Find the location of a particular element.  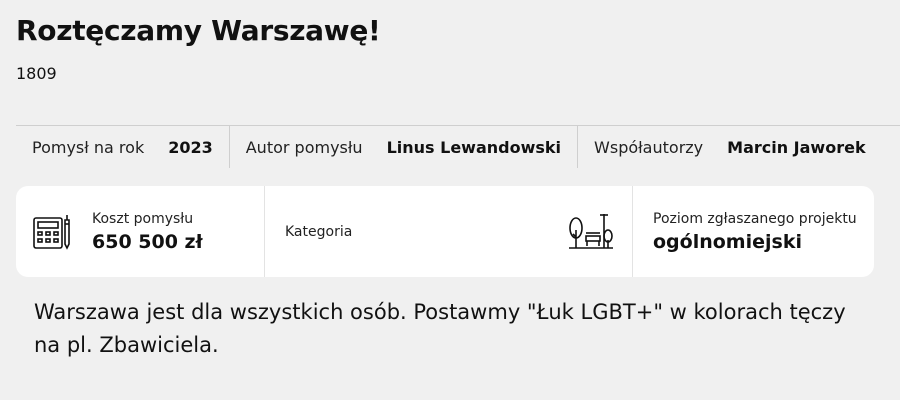

meta-year-value: 2023 is located at coordinates (190, 147).